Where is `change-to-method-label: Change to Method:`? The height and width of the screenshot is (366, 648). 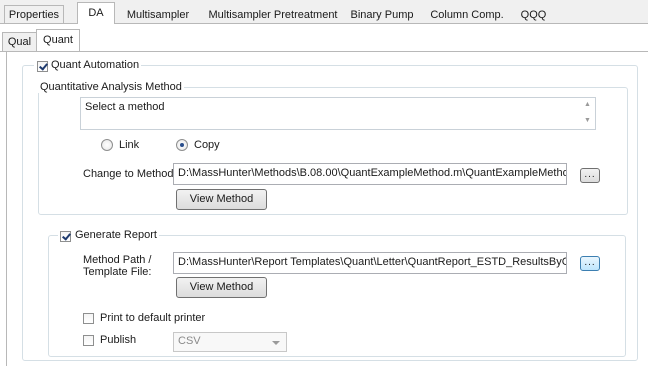 change-to-method-label: Change to Method: is located at coordinates (130, 174).